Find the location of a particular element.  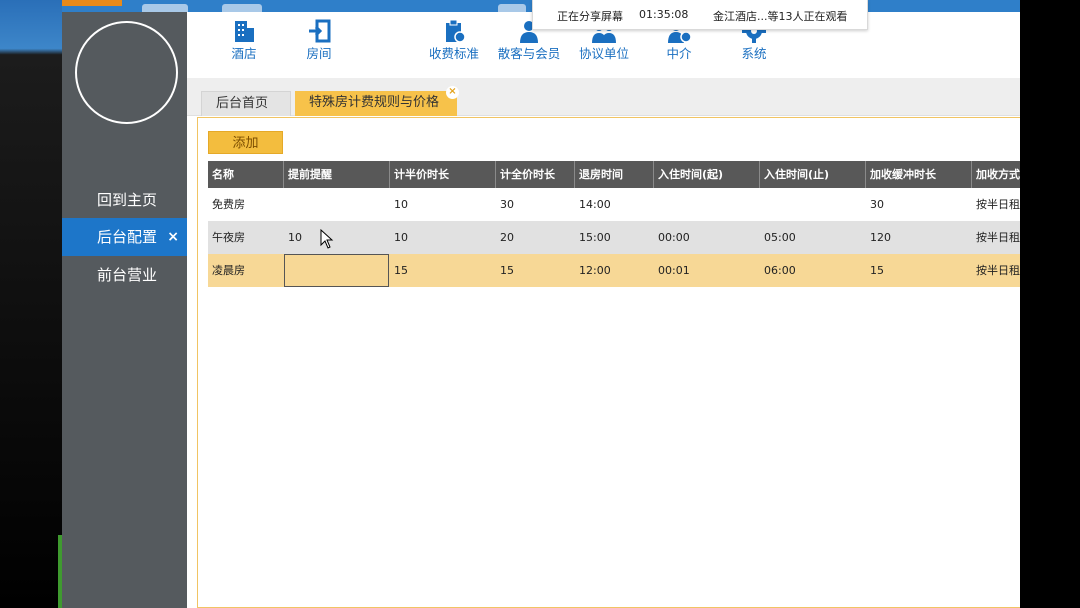

table-cell: 午夜房 is located at coordinates (246, 237).